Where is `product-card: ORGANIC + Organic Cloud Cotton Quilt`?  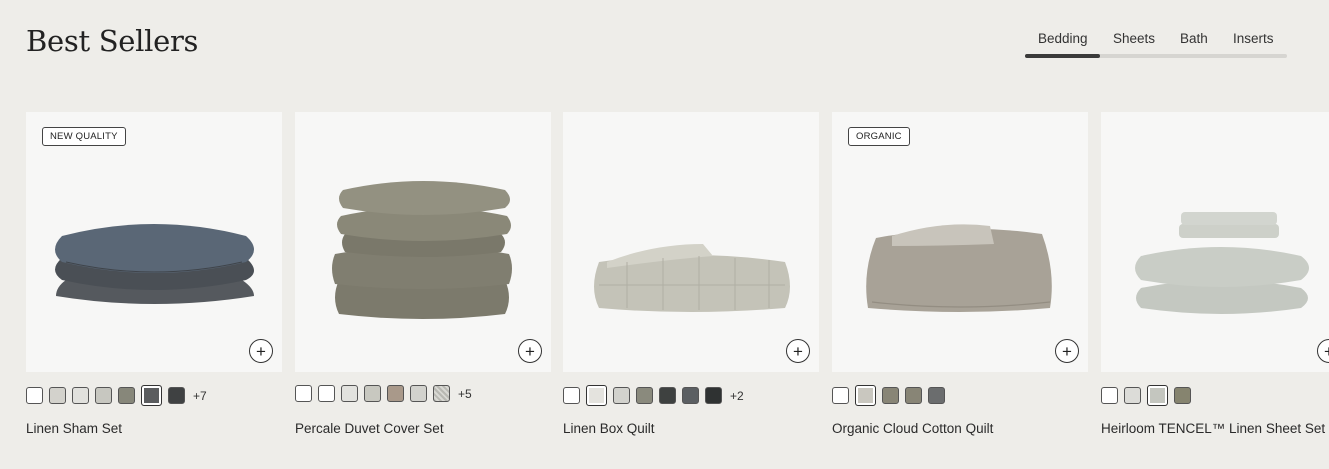 product-card: ORGANIC + Organic Cloud Cotton Quilt is located at coordinates (960, 274).